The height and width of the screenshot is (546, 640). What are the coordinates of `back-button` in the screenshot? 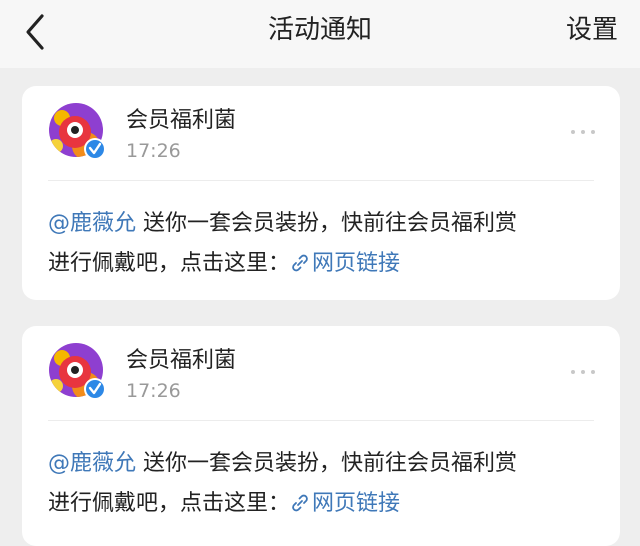 It's located at (36, 32).